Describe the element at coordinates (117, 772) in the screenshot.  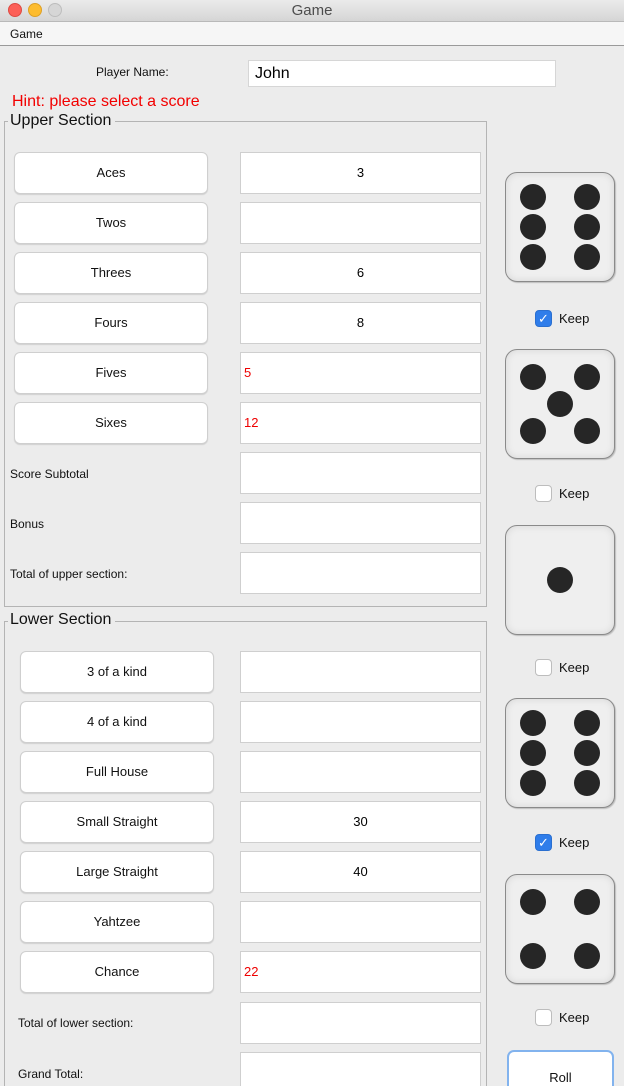
I see `full-house-button: Full House` at that location.